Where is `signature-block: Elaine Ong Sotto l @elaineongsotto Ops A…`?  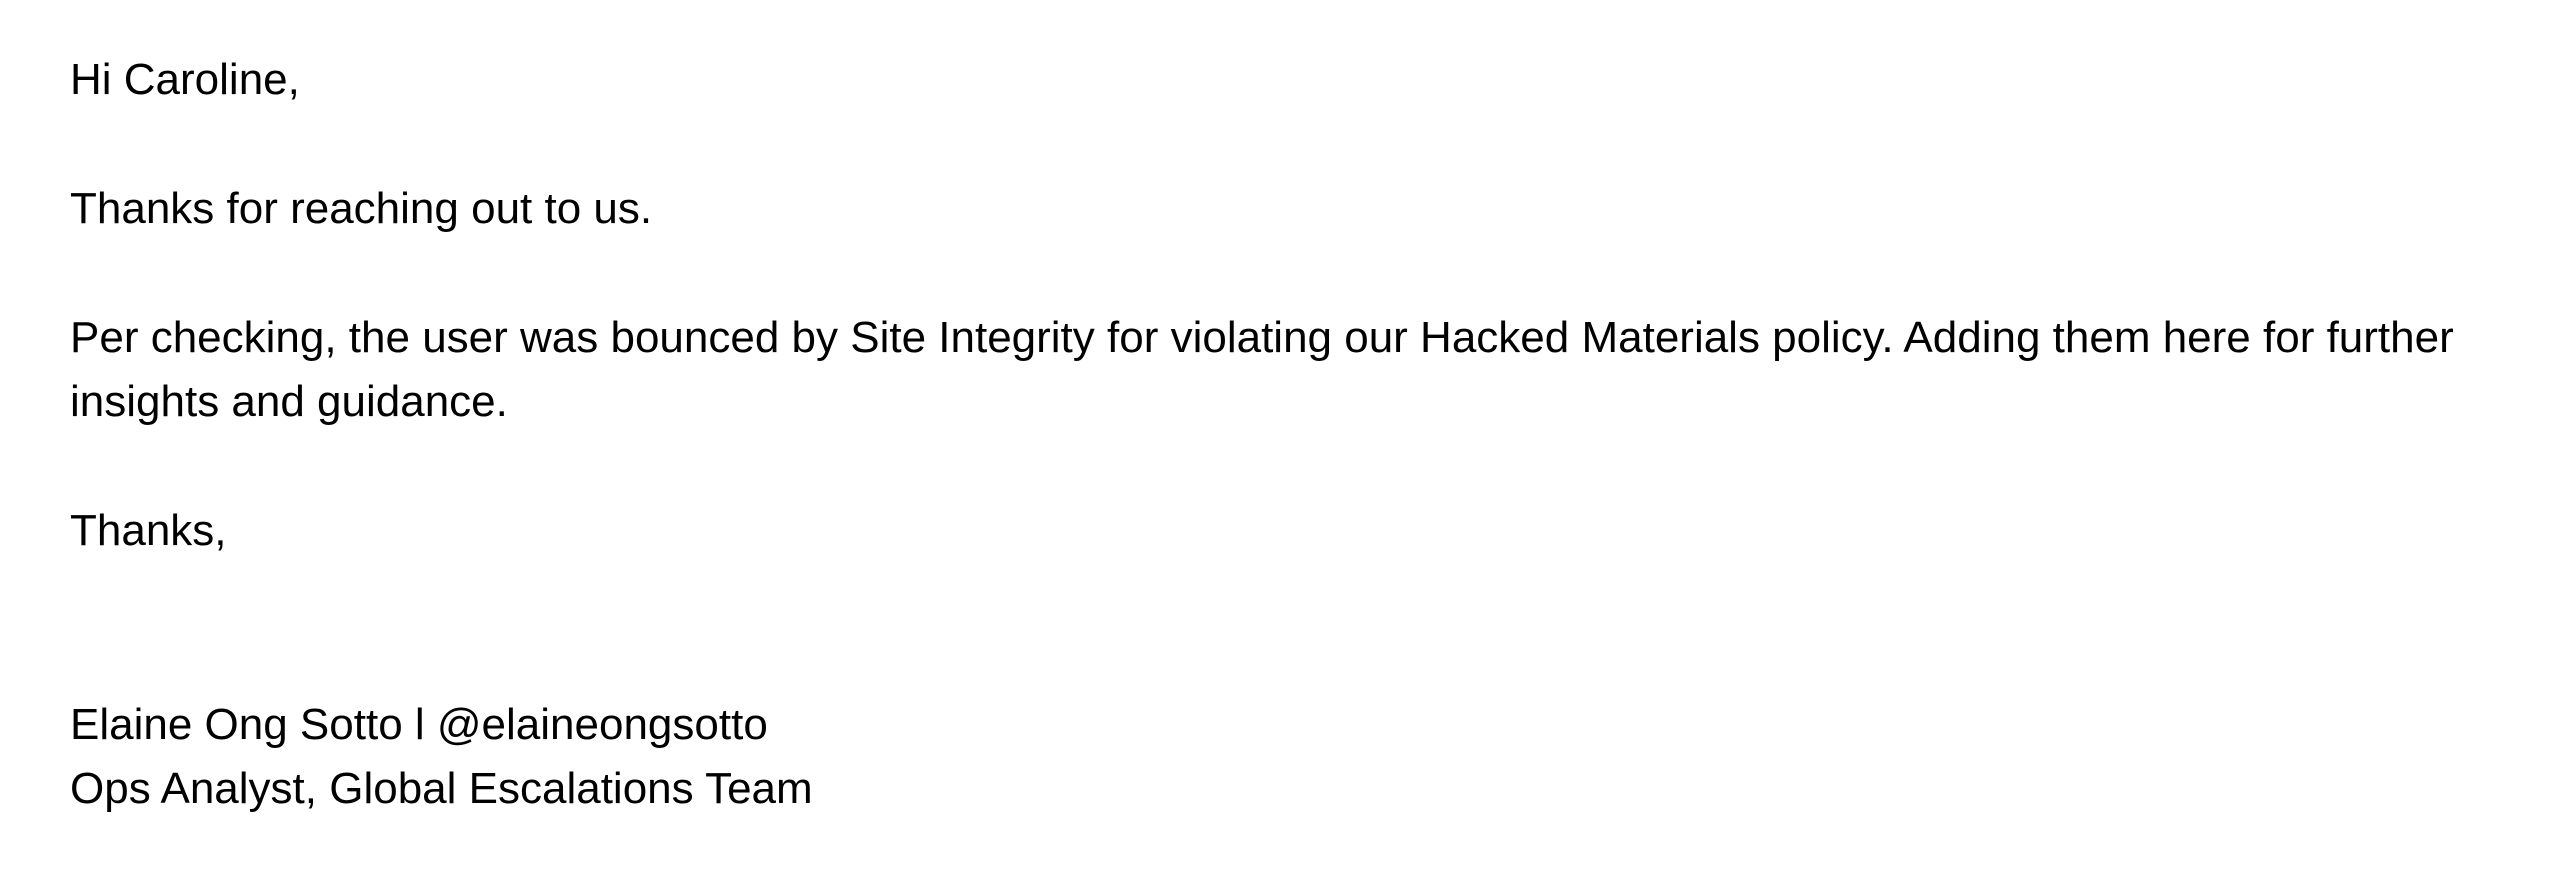 signature-block: Elaine Ong Sotto l @elaineongsotto Ops A… is located at coordinates (441, 757).